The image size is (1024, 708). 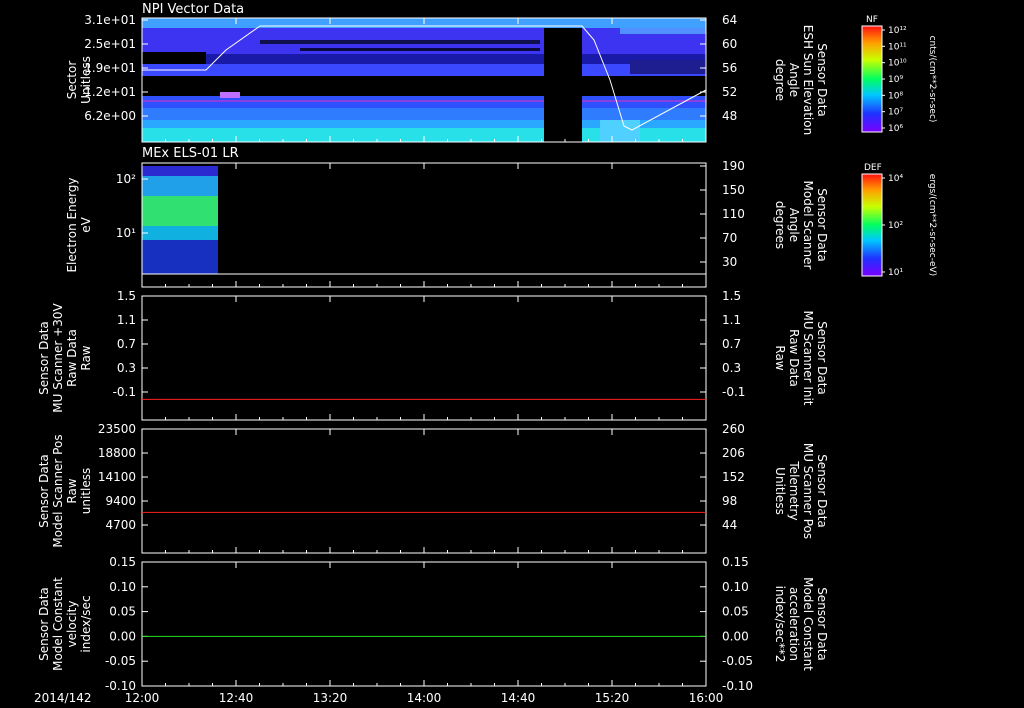 I want to click on y-axis-label-right: MU Scanner Pos, so click(x=808, y=491).